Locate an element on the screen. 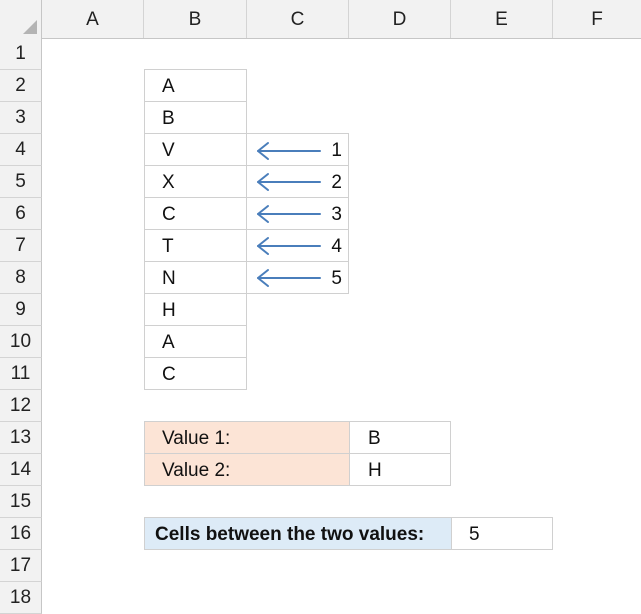  value2-input: H is located at coordinates (400, 470).